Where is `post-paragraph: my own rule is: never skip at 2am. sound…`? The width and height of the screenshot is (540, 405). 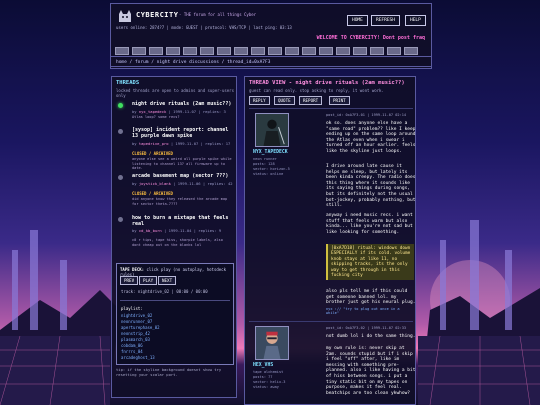 post-paragraph: my own rule is: never skip at 2am. sound… is located at coordinates (371, 371).